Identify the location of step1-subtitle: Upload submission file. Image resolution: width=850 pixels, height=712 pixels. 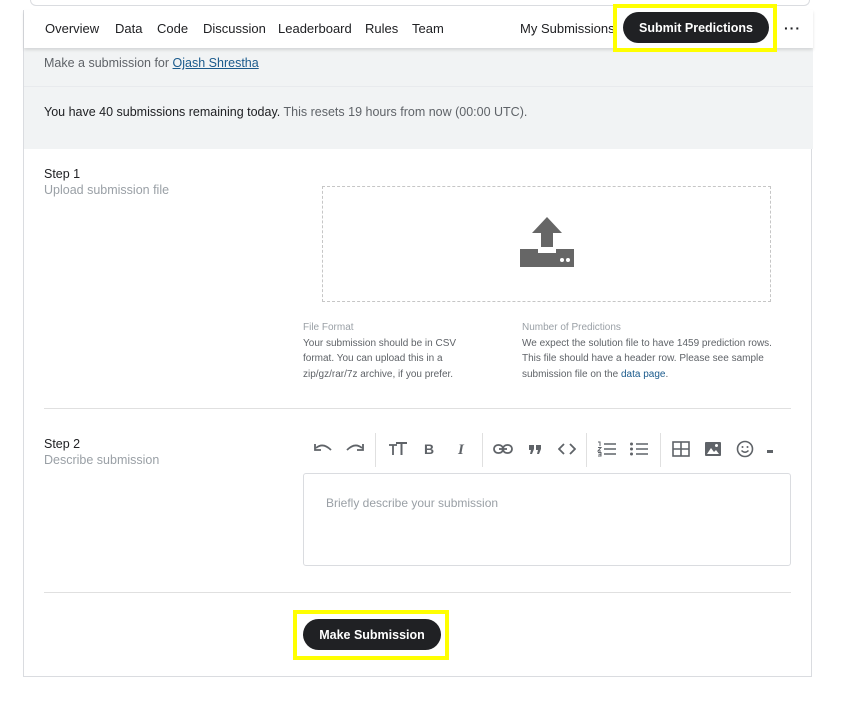
(107, 190).